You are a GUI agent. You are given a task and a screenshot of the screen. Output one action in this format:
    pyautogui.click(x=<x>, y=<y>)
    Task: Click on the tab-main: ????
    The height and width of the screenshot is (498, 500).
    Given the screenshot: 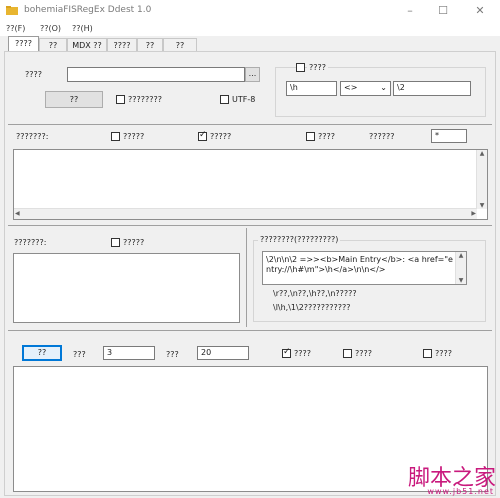 What is the action you would take?
    pyautogui.click(x=23, y=44)
    